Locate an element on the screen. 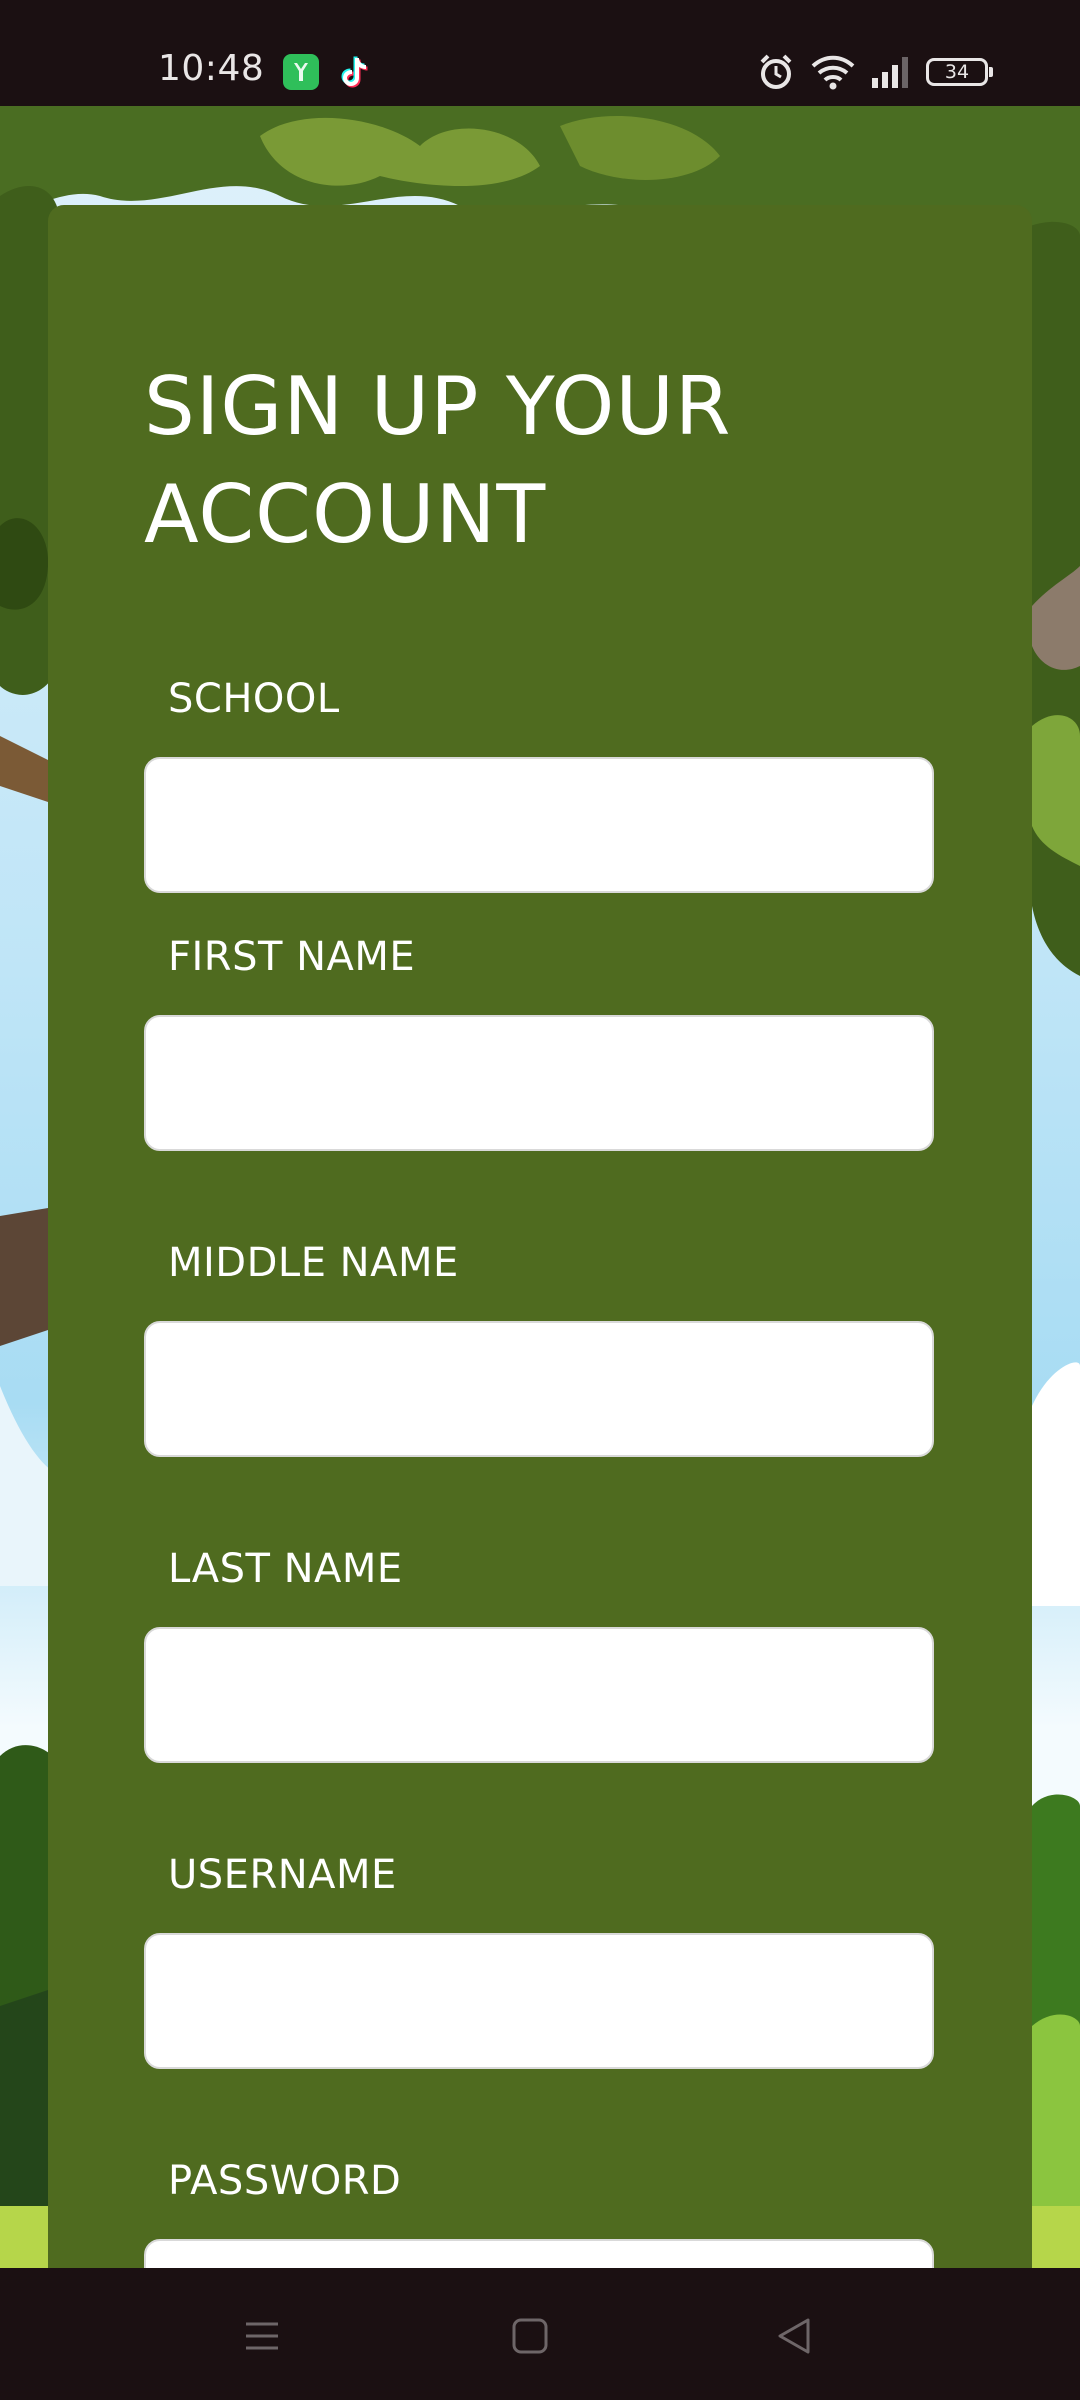  back-button is located at coordinates (794, 2336).